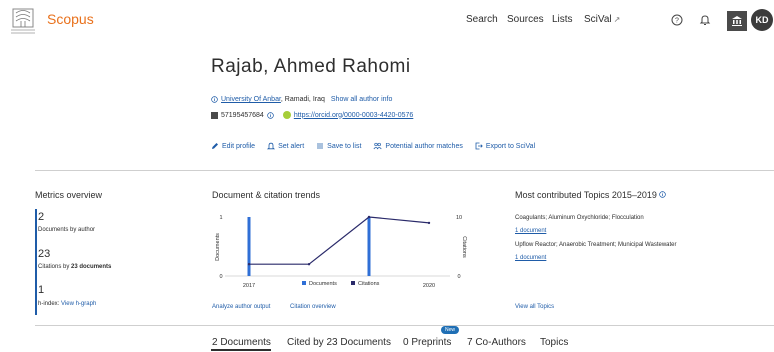  What do you see at coordinates (424, 146) in the screenshot?
I see `potential-author-matches-label: Potential author matches` at bounding box center [424, 146].